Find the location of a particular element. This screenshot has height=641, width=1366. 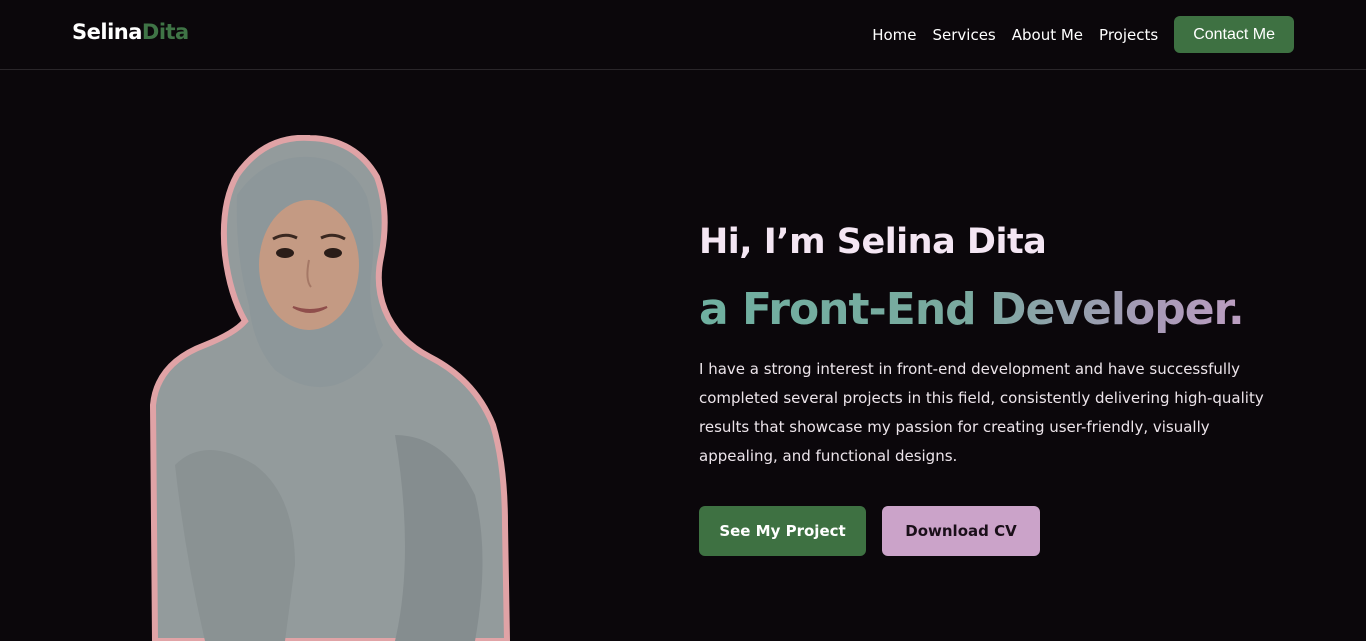

nav-services-link: Services is located at coordinates (963, 35).